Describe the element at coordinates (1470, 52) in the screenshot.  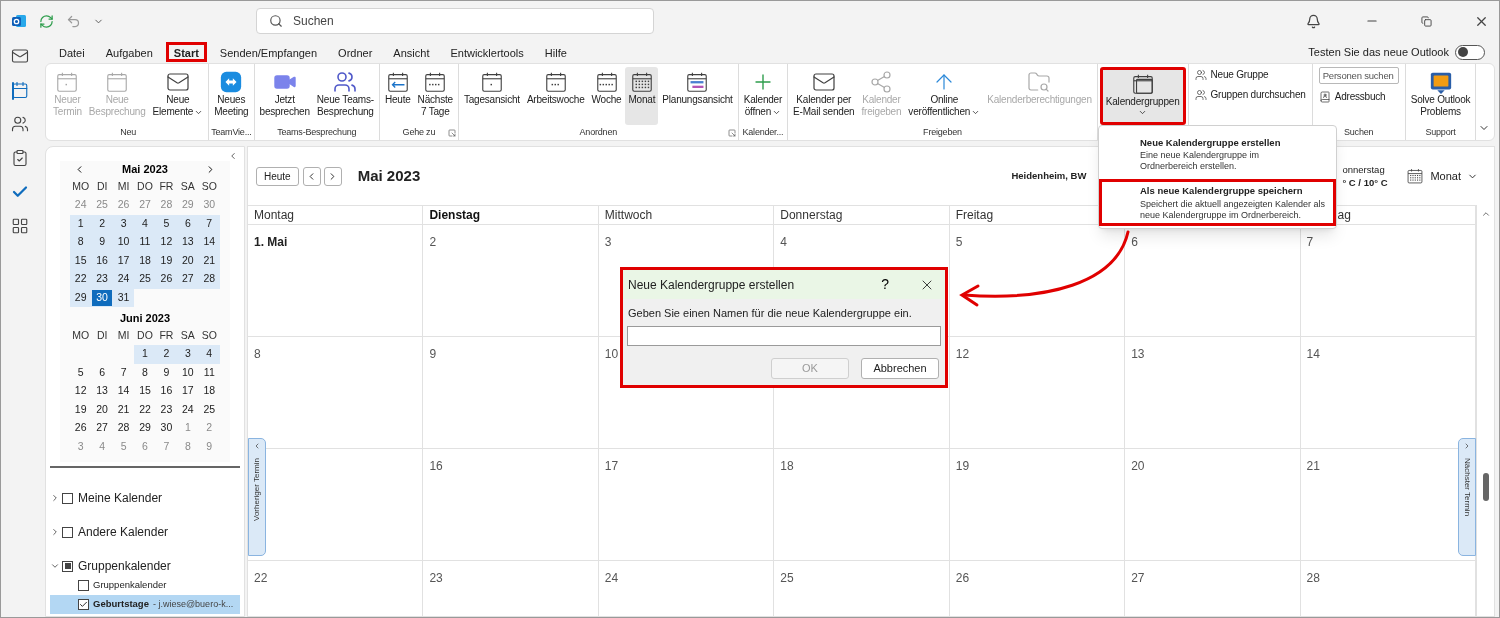
I see `toggle-switch` at that location.